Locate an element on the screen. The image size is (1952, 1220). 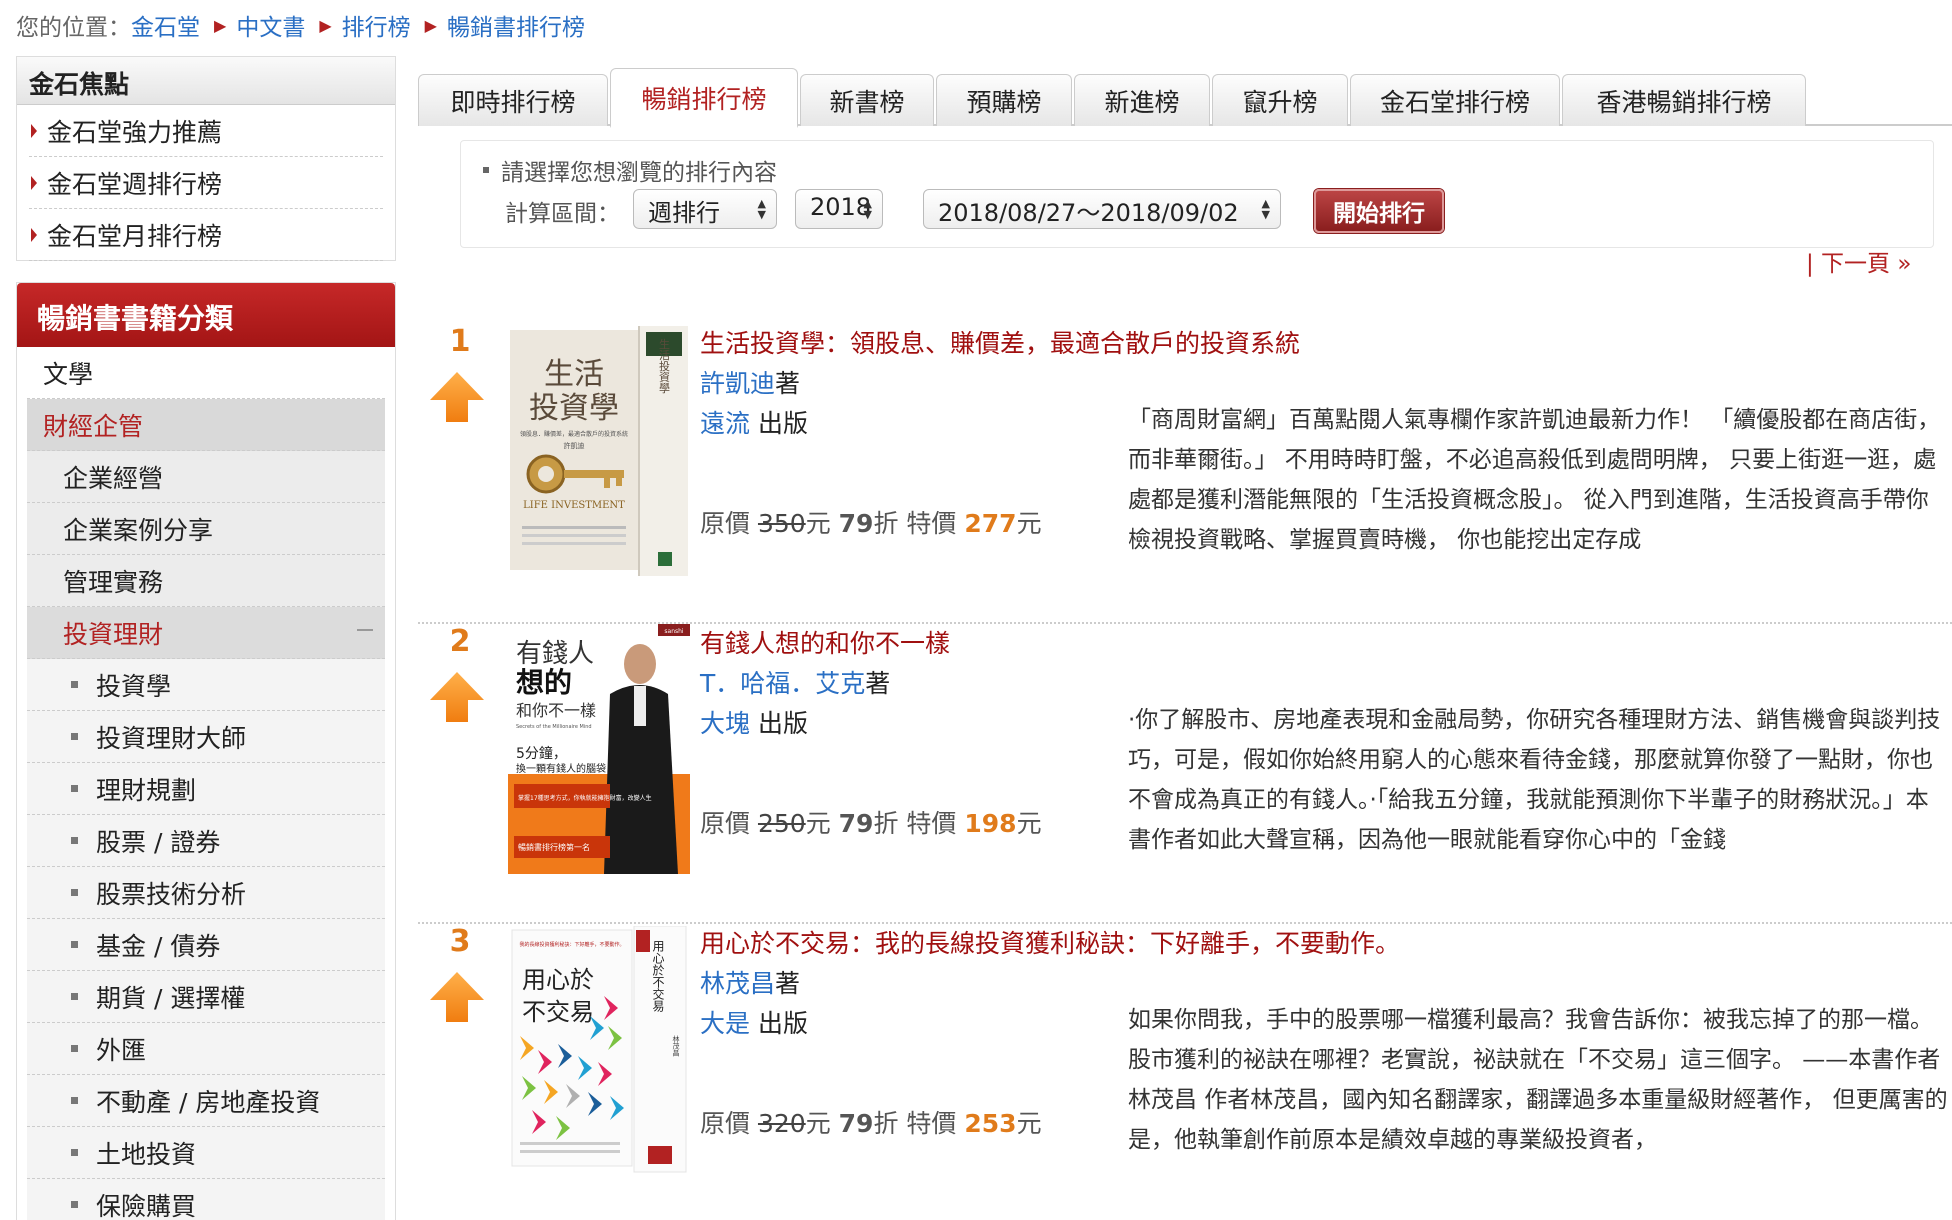
tab-new-books: 新書榜 is located at coordinates (867, 100).